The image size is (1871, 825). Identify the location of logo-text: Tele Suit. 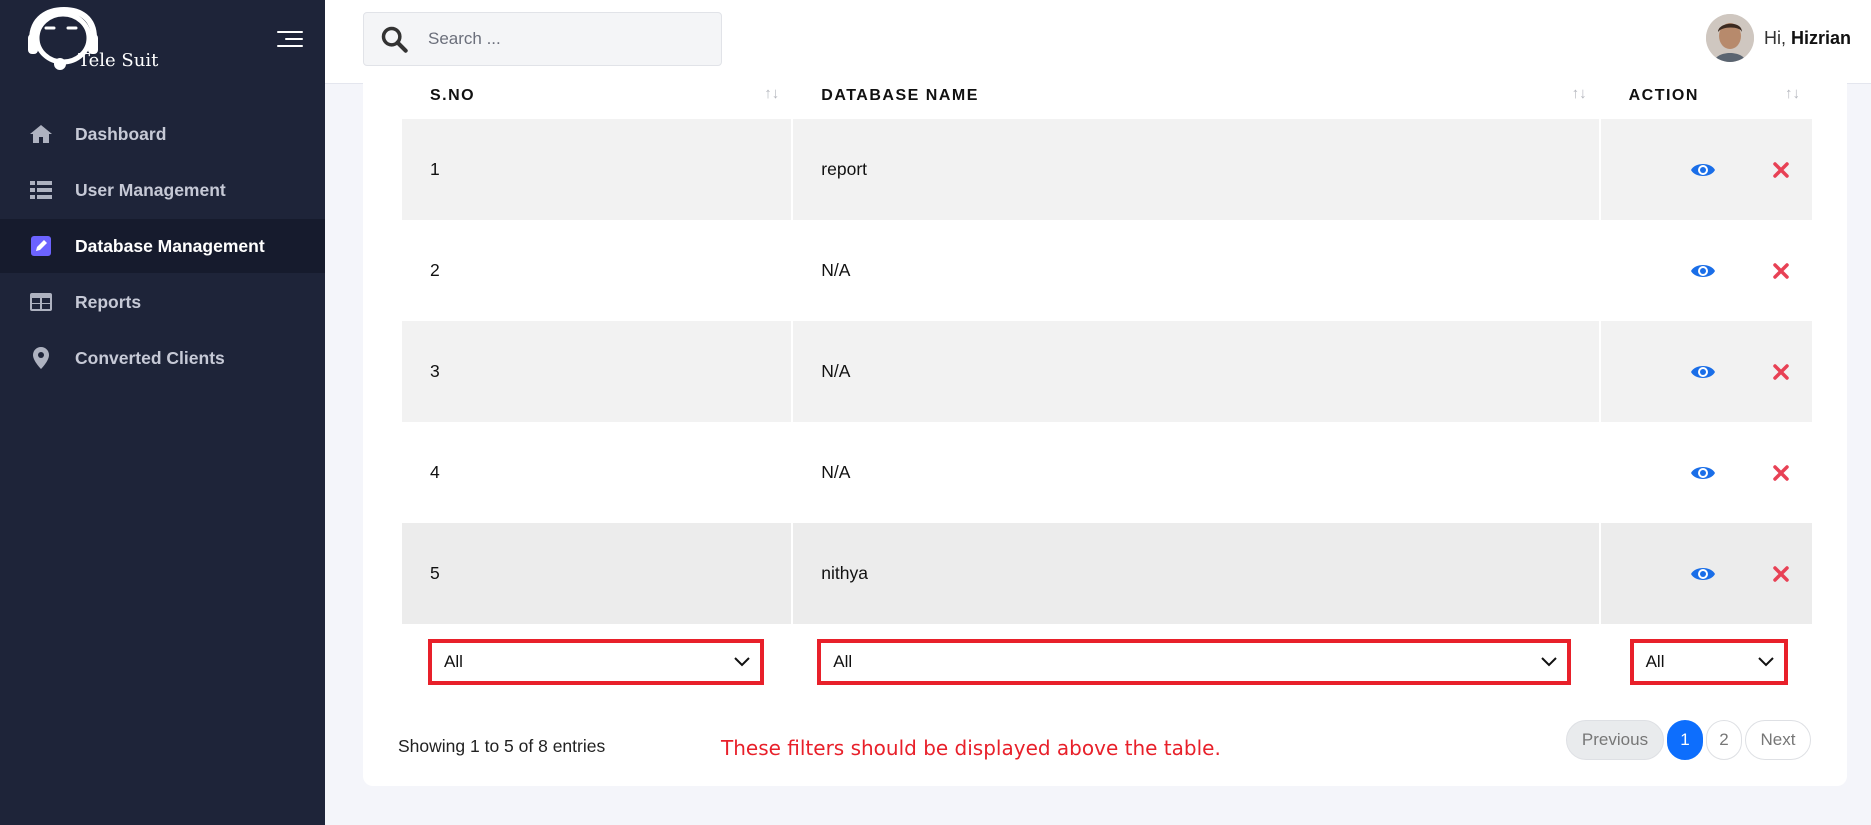
(118, 60).